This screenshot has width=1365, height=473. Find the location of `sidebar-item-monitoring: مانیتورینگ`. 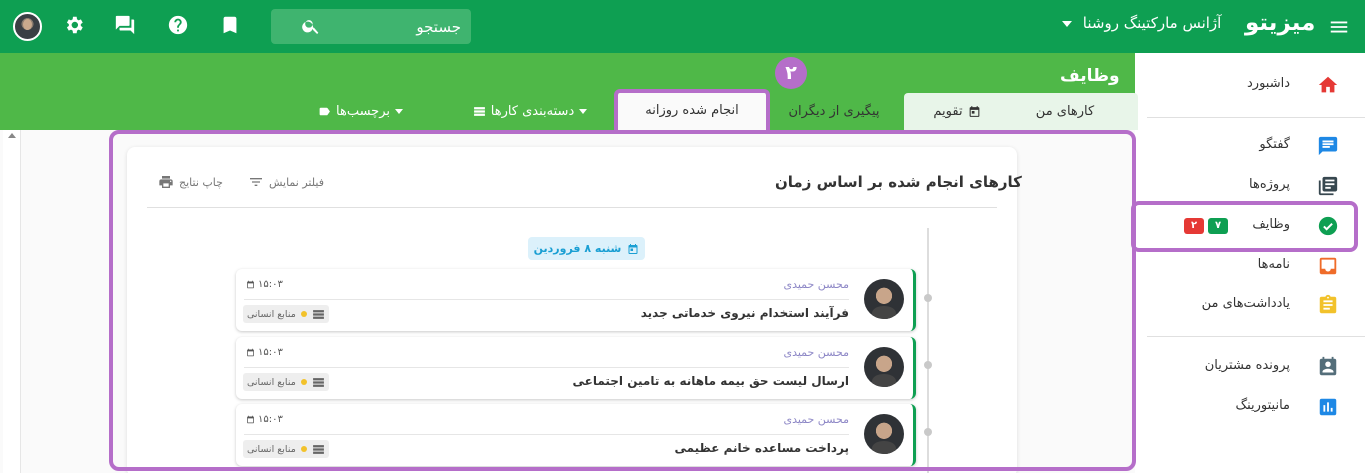

sidebar-item-monitoring: مانیتورینگ is located at coordinates (1250, 407).